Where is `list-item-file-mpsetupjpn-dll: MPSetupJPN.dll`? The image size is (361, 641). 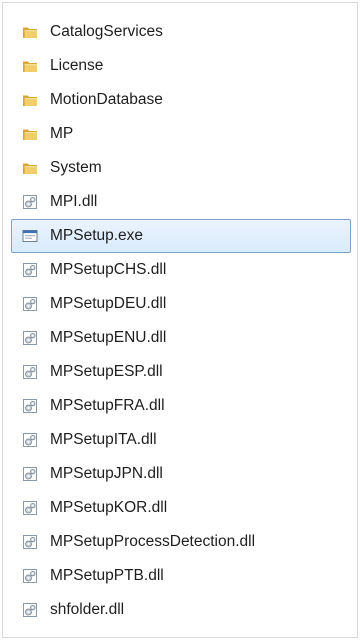 list-item-file-mpsetupjpn-dll: MPSetupJPN.dll is located at coordinates (181, 474).